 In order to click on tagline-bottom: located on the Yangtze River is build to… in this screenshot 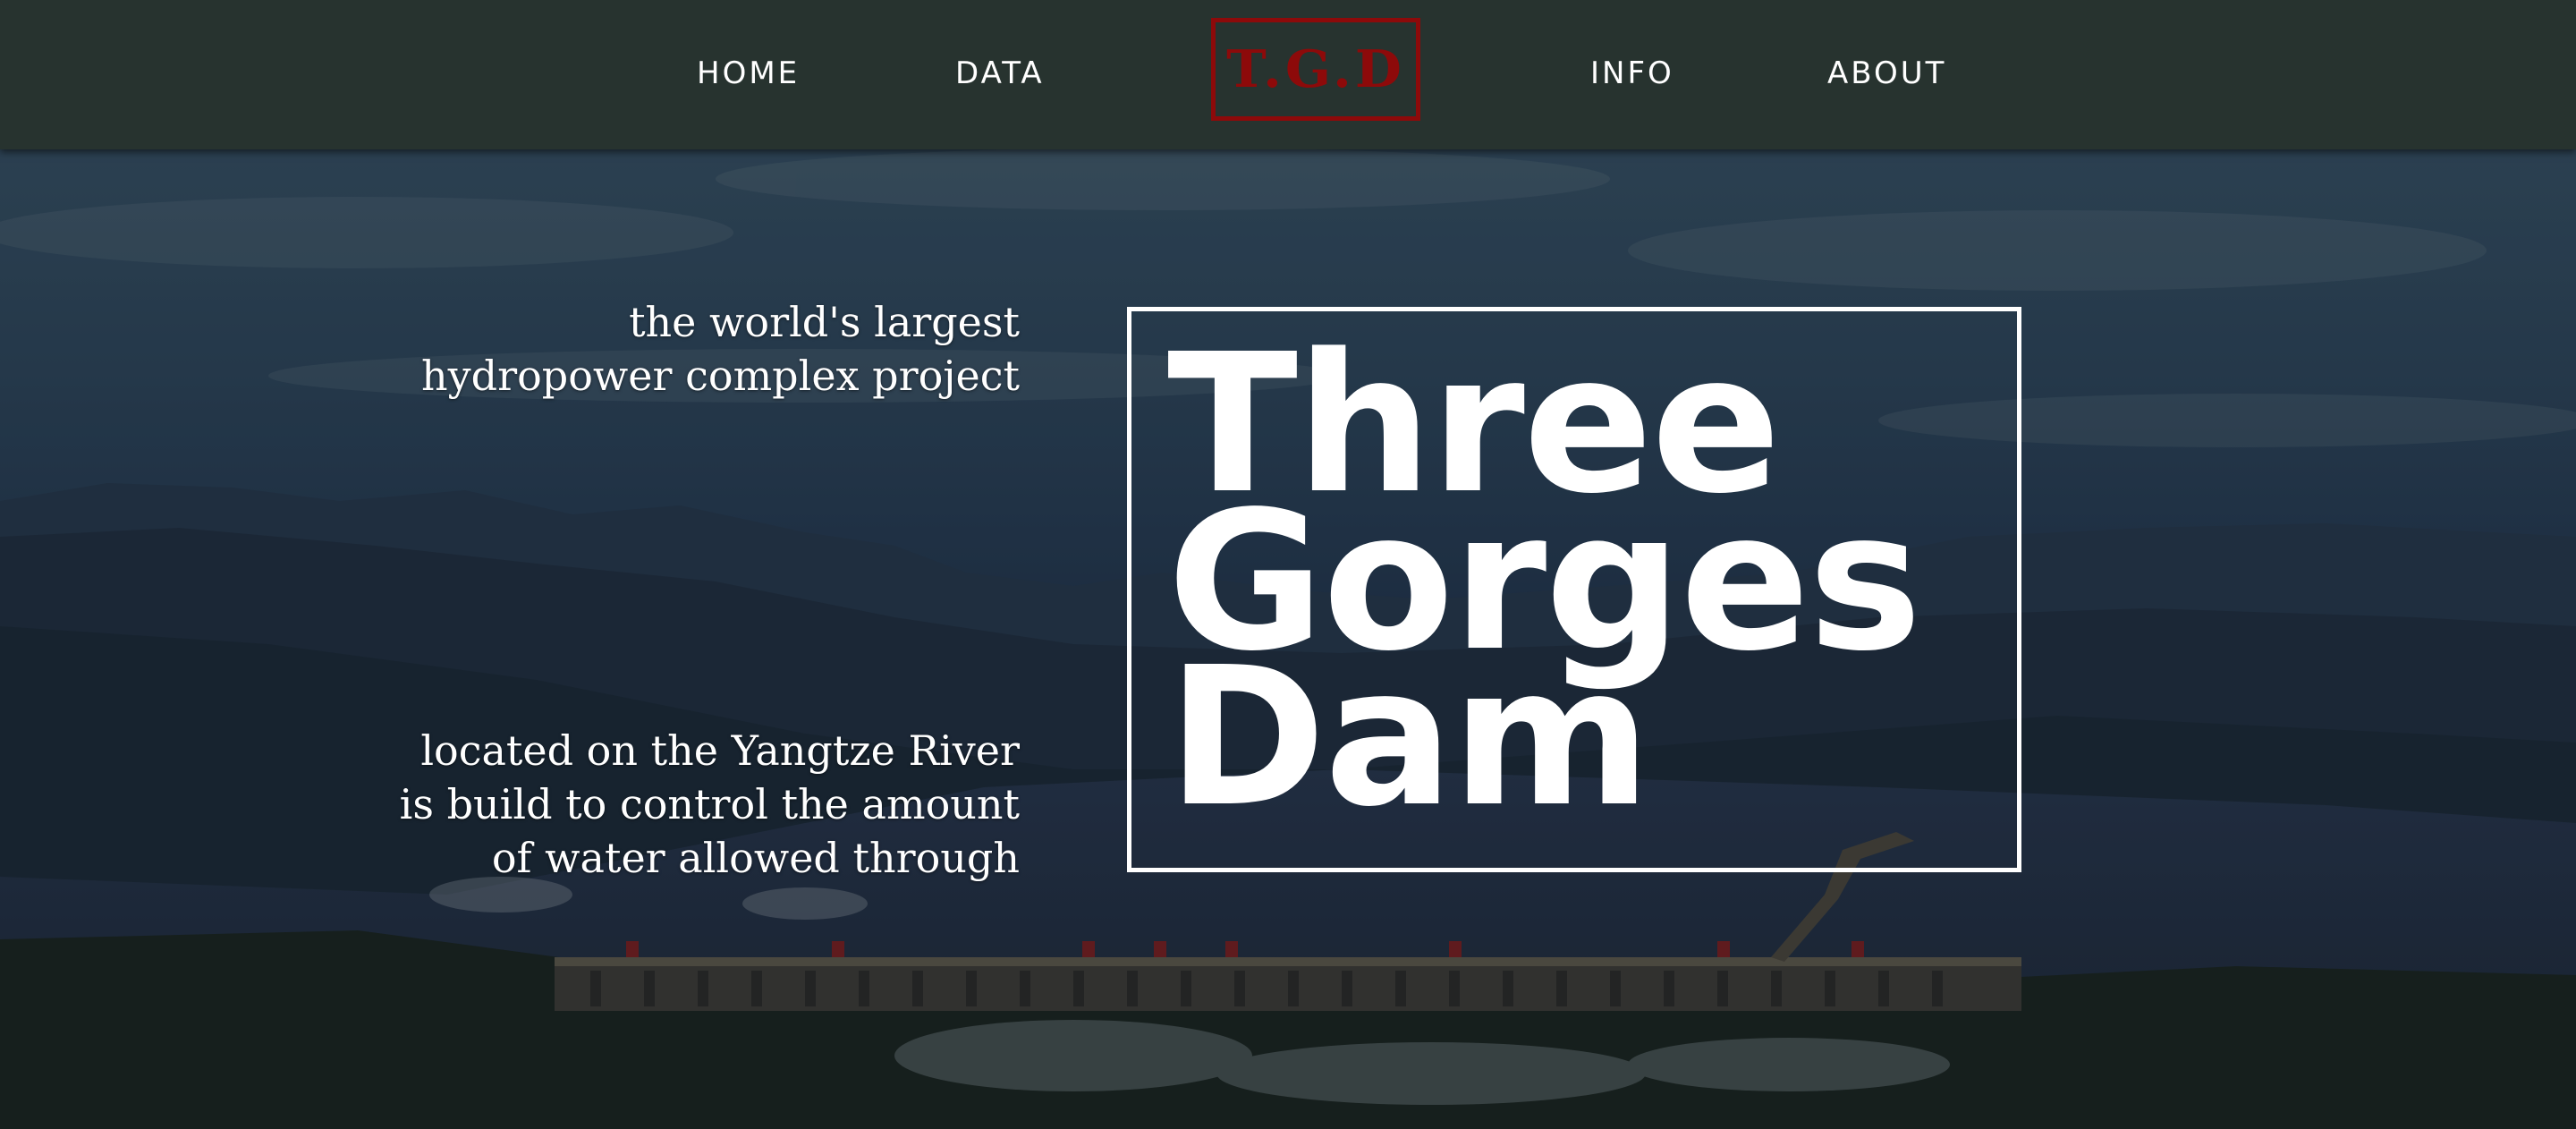, I will do `click(709, 804)`.